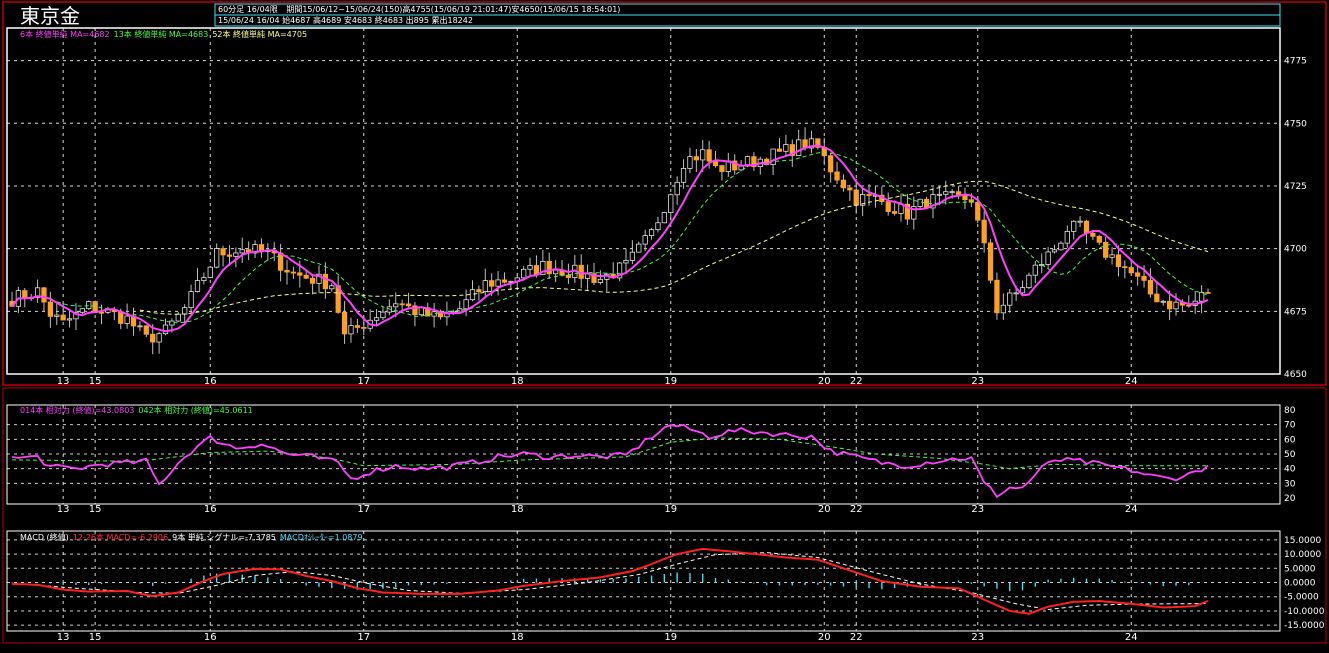 This screenshot has width=1329, height=653. What do you see at coordinates (248, 9) in the screenshot?
I see `timeframe-label: 60分足 16/04限` at bounding box center [248, 9].